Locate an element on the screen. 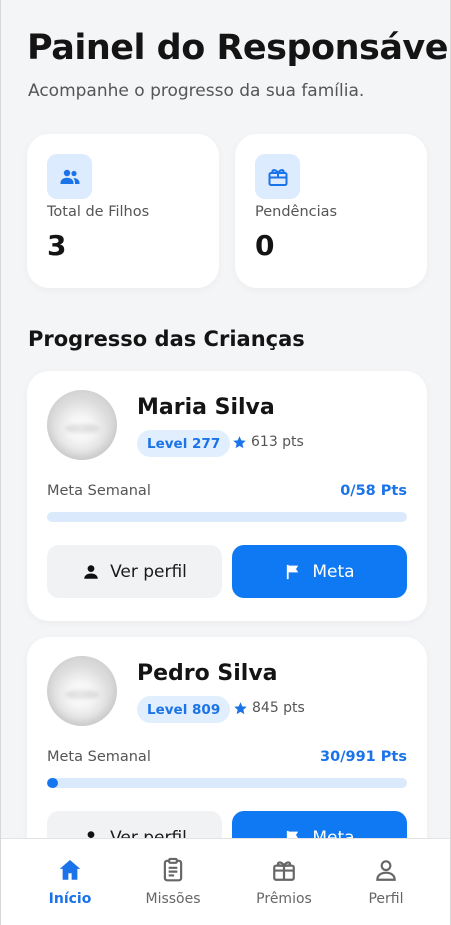  page-subtitle: Acompanhe o progresso da sua família. is located at coordinates (196, 91).